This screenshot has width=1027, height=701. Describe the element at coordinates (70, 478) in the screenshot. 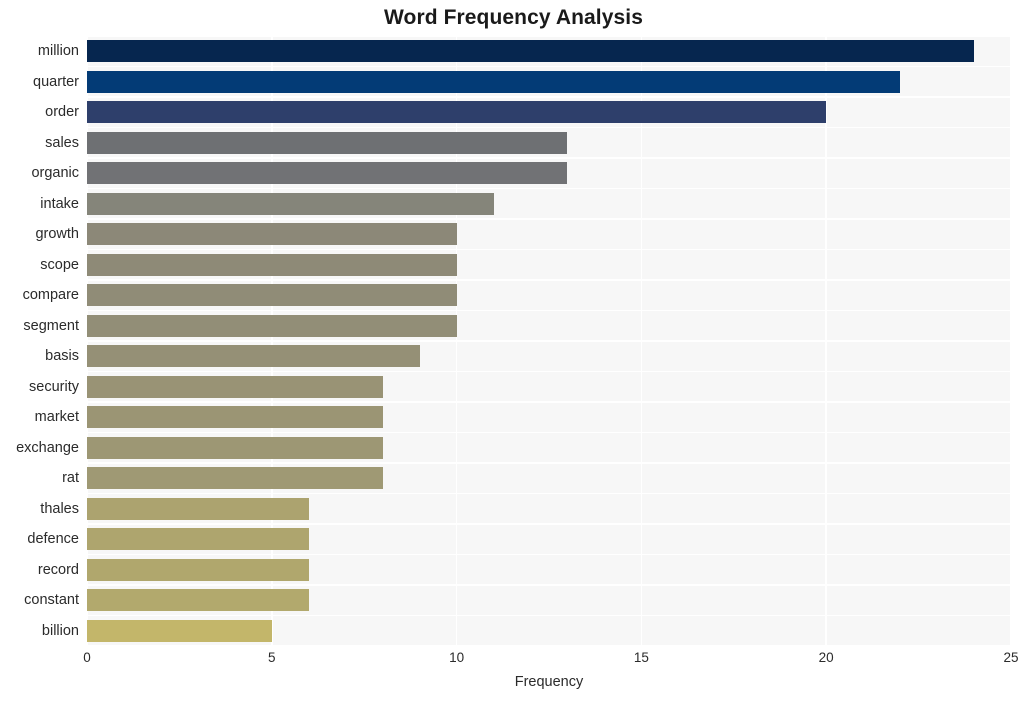

I see `y-axis-tick-label: rat` at that location.